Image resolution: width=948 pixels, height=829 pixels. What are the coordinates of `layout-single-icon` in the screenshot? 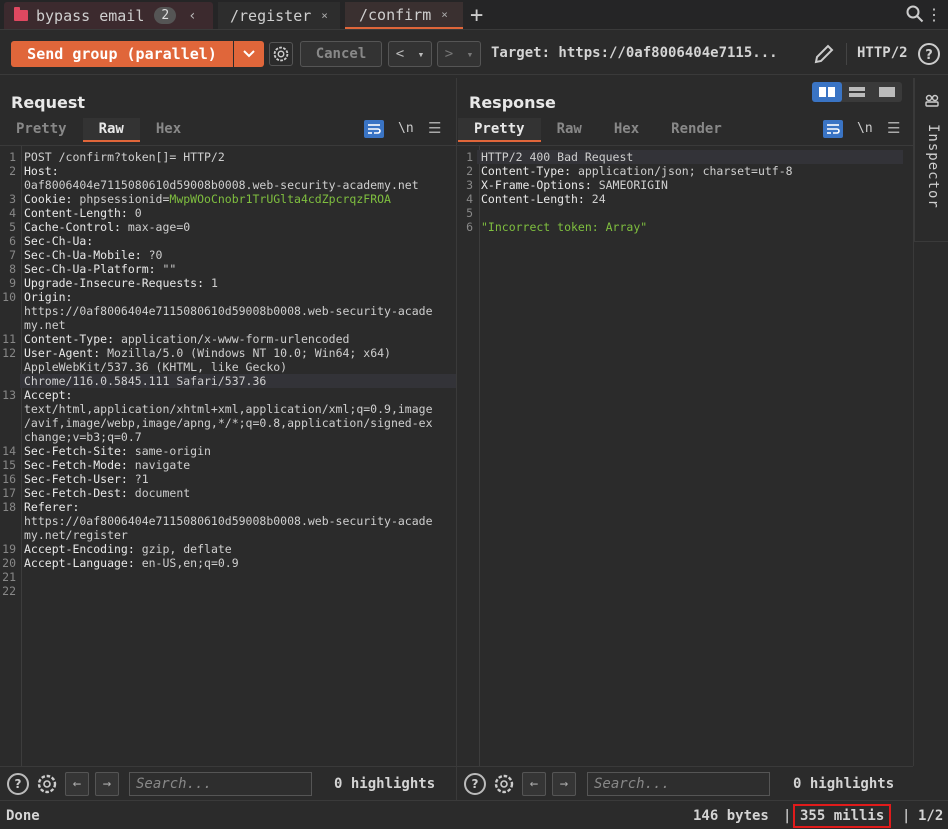 It's located at (887, 92).